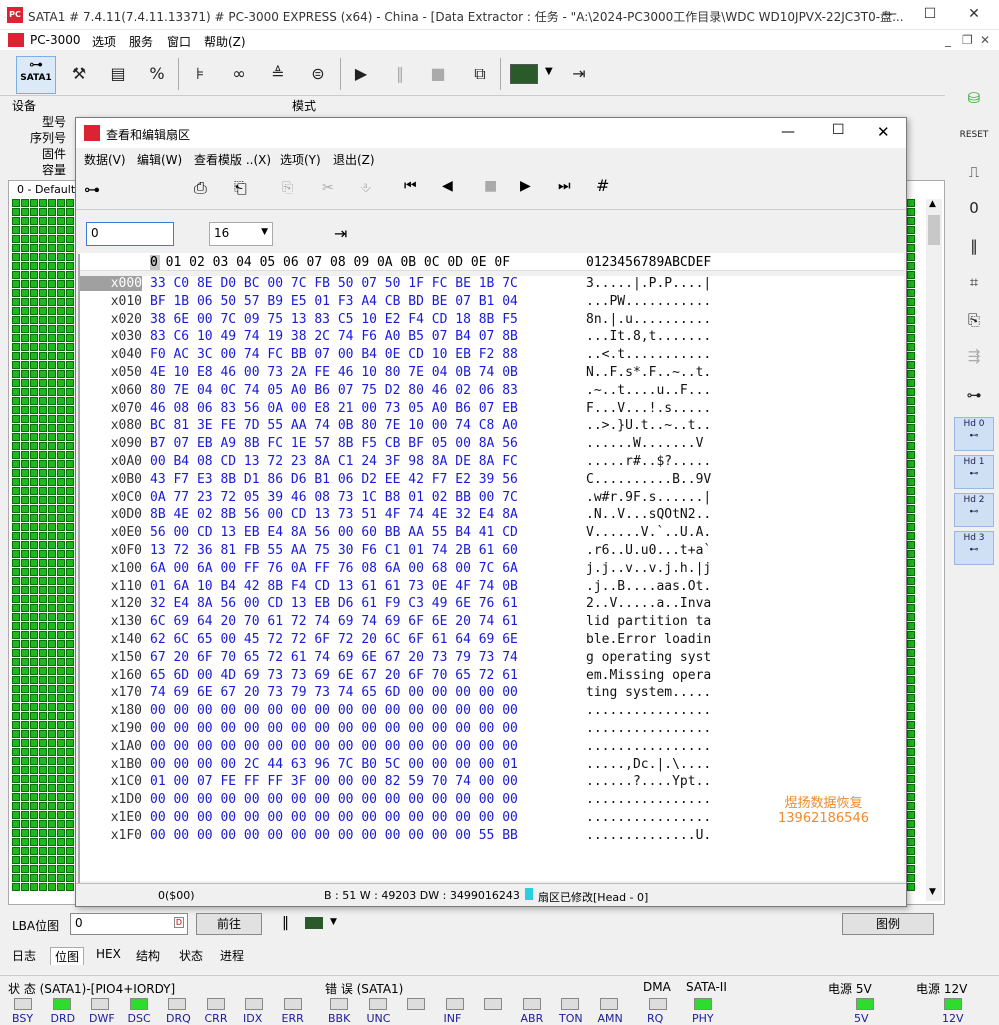 Image resolution: width=999 pixels, height=1025 pixels. What do you see at coordinates (361, 74) in the screenshot?
I see `play-icon: ▶` at bounding box center [361, 74].